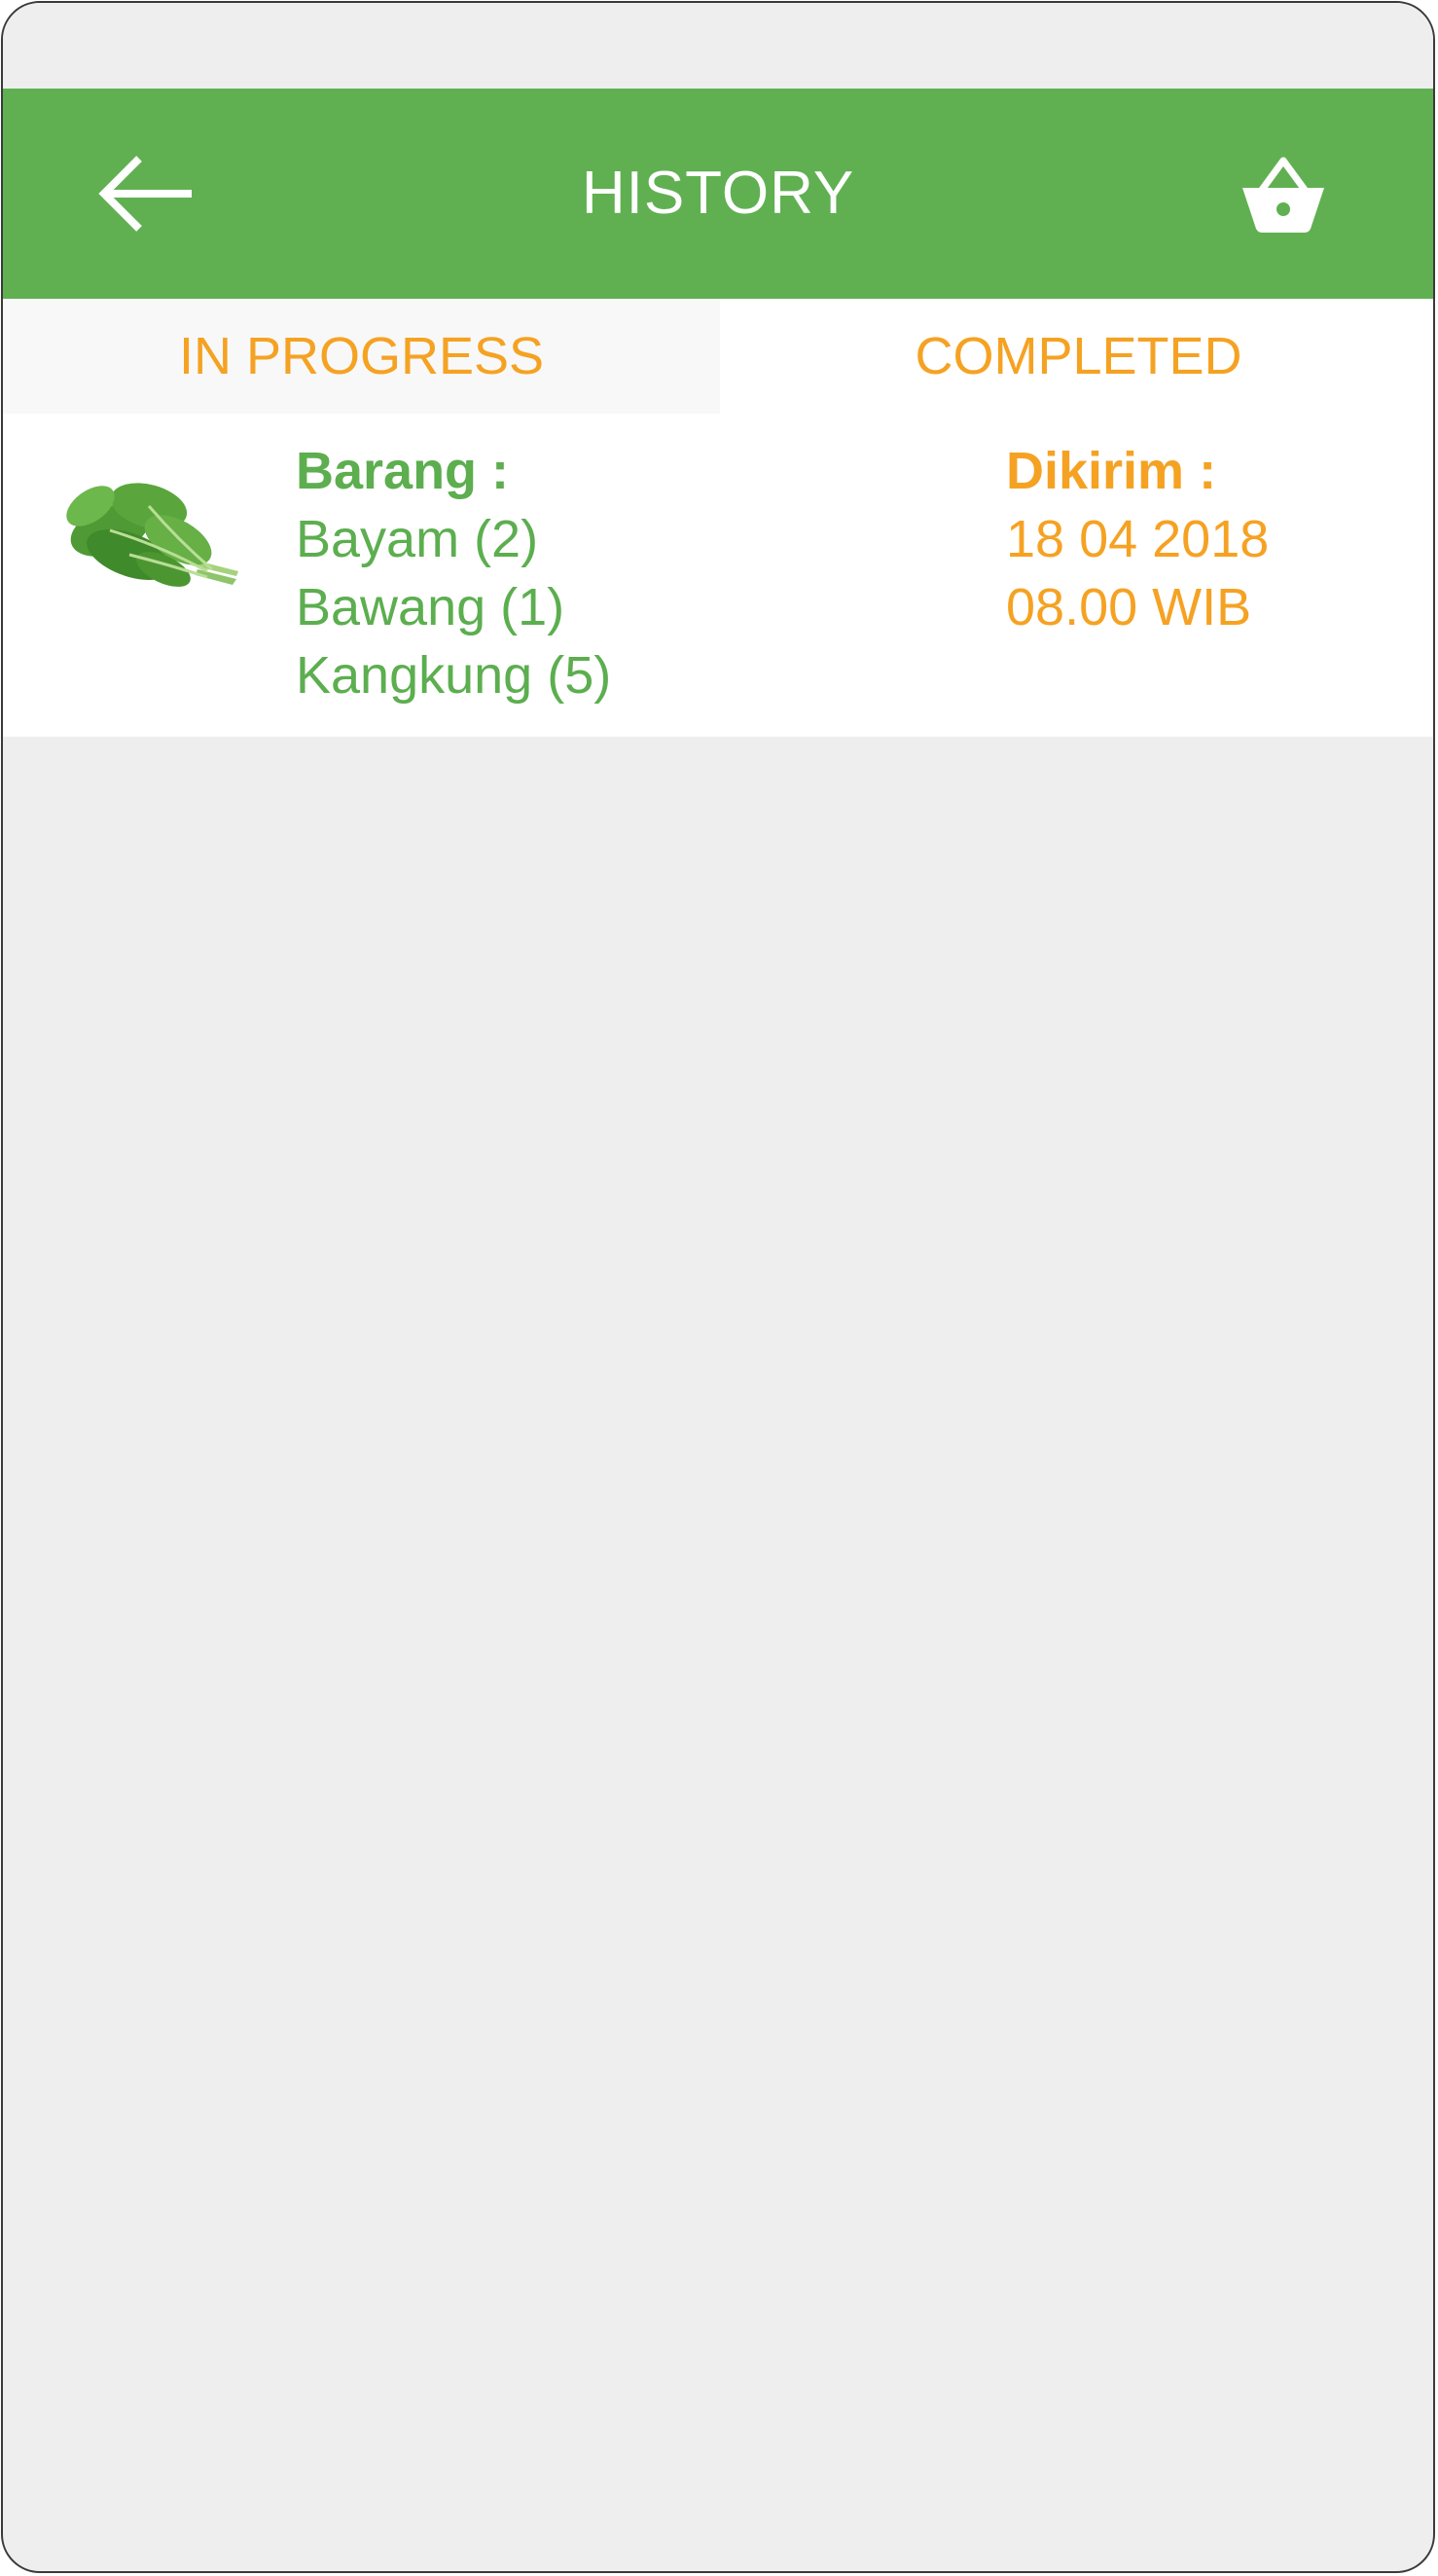 This screenshot has width=1438, height=2576. What do you see at coordinates (454, 675) in the screenshot?
I see `item-line: Kangkung (5)` at bounding box center [454, 675].